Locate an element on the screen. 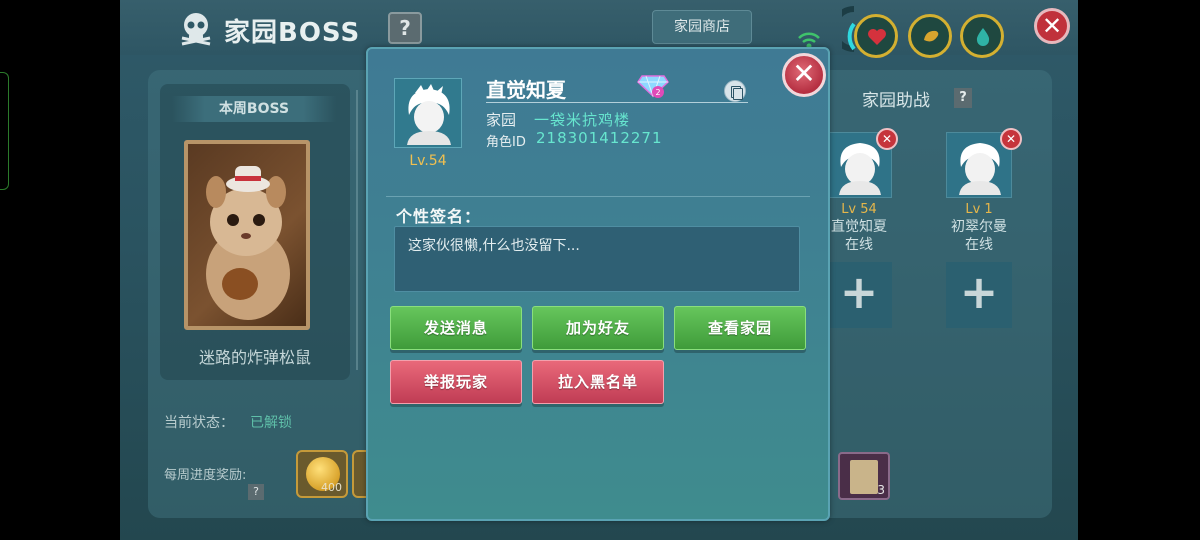 The width and height of the screenshot is (1200, 540). helper-level: Lv 54 is located at coordinates (859, 209).